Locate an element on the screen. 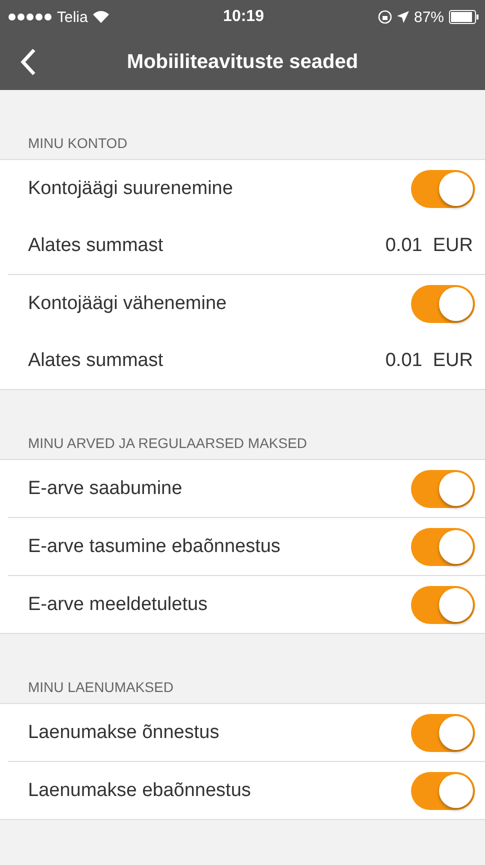 The image size is (485, 865). section-header: MINU ARVED JA REGULAARSED MAKSED is located at coordinates (168, 443).